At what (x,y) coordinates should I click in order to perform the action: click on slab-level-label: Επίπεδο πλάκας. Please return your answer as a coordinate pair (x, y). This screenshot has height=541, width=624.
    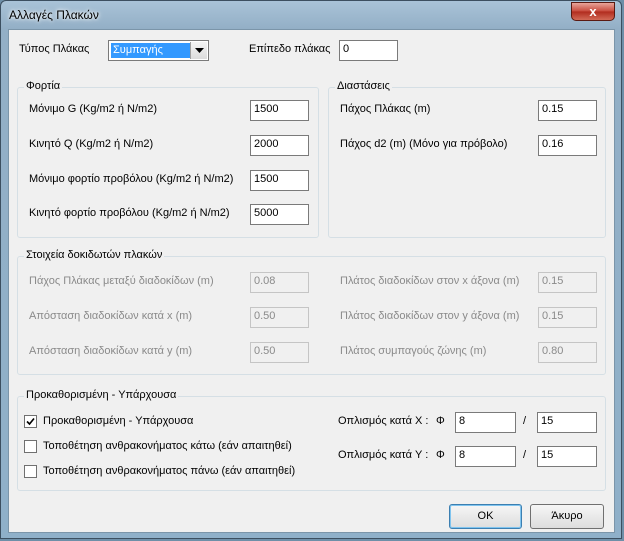
    Looking at the image, I should click on (290, 49).